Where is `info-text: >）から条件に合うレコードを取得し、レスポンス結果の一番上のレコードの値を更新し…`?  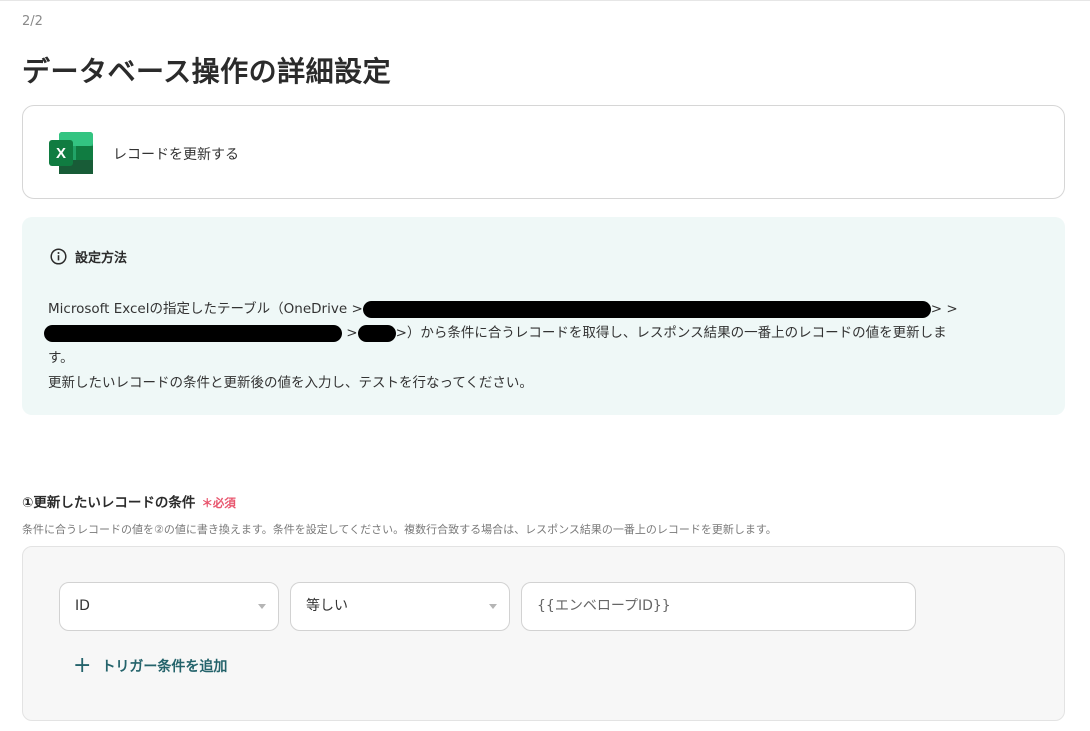
info-text: >）から条件に合うレコードを取得し、レスポンス結果の一番上のレコードの値を更新し… is located at coordinates (671, 333).